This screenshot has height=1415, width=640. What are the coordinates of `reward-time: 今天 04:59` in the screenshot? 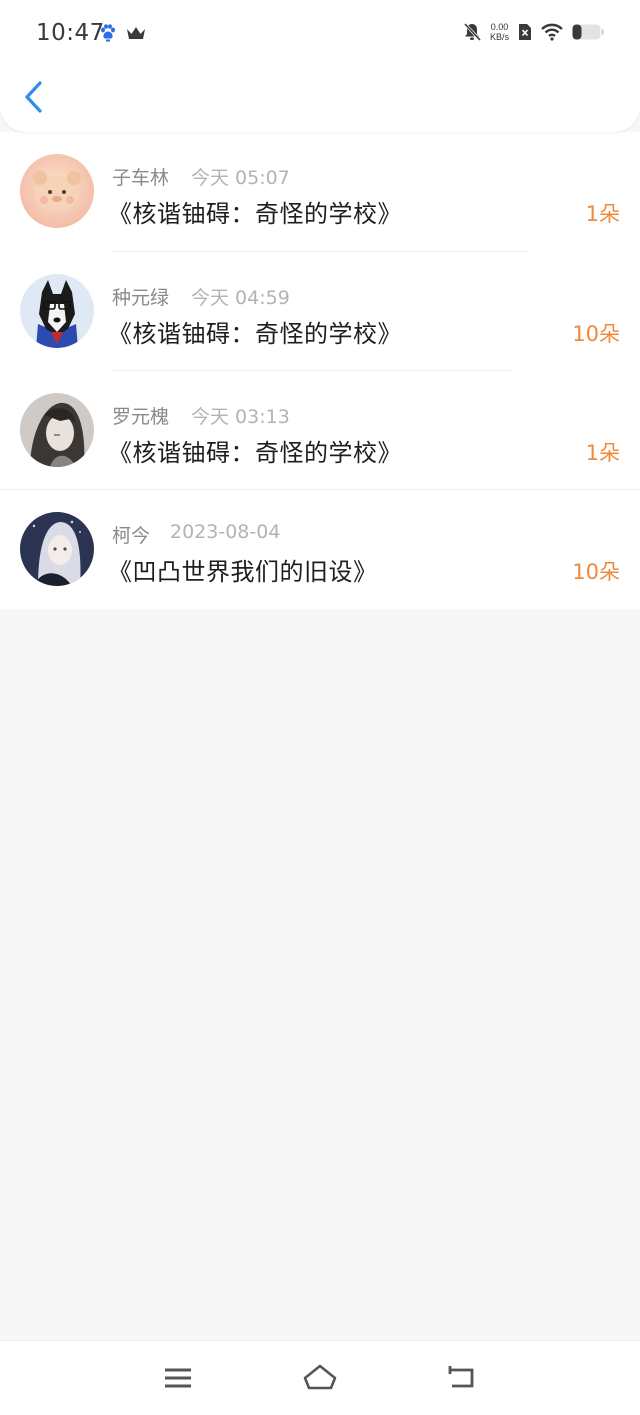 It's located at (240, 298).